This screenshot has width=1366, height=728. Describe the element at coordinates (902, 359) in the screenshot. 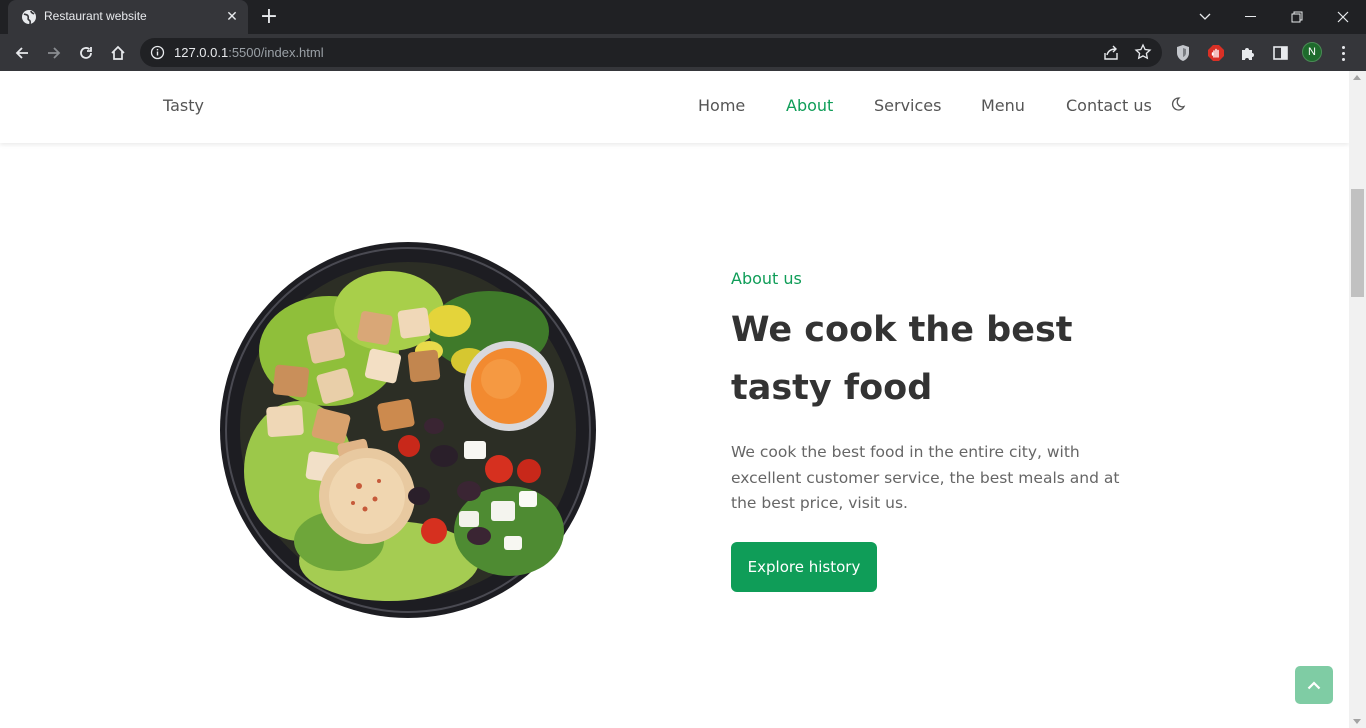

I see `section-title: We cook the best tasty food` at that location.